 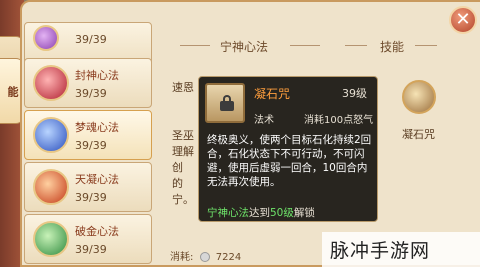 What do you see at coordinates (282, 213) in the screenshot?
I see `unlock-level: 50级` at bounding box center [282, 213].